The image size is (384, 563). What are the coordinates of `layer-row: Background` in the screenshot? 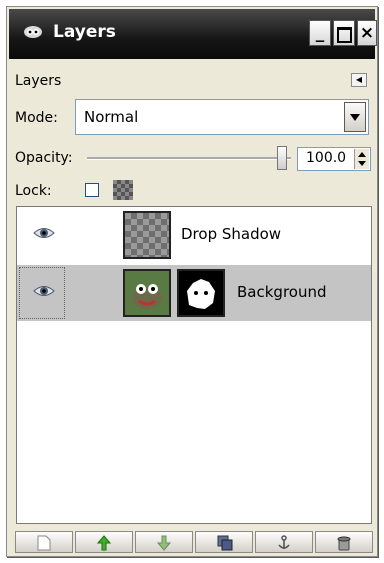 It's located at (194, 293).